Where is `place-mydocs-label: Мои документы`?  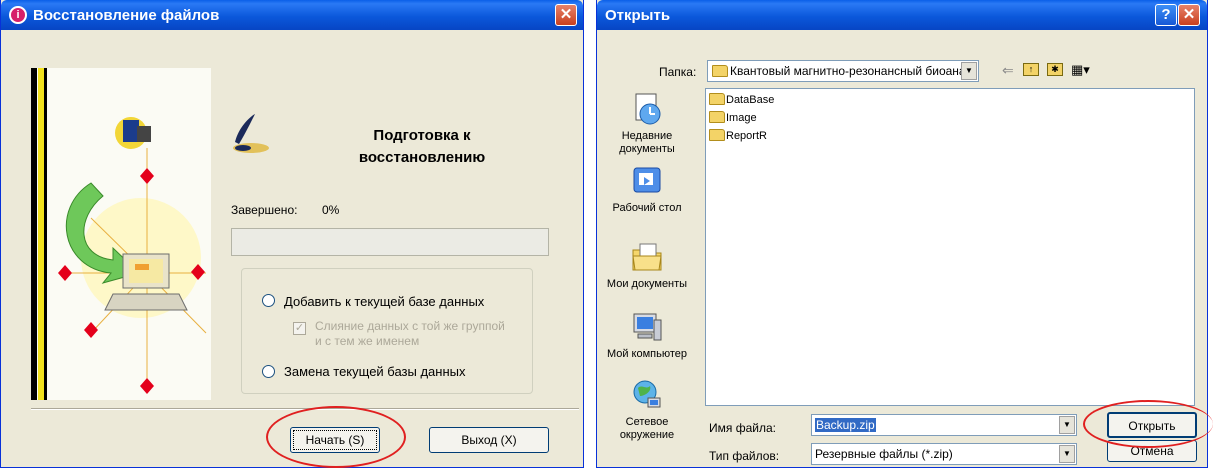
place-mydocs-label: Мои документы is located at coordinates (647, 284).